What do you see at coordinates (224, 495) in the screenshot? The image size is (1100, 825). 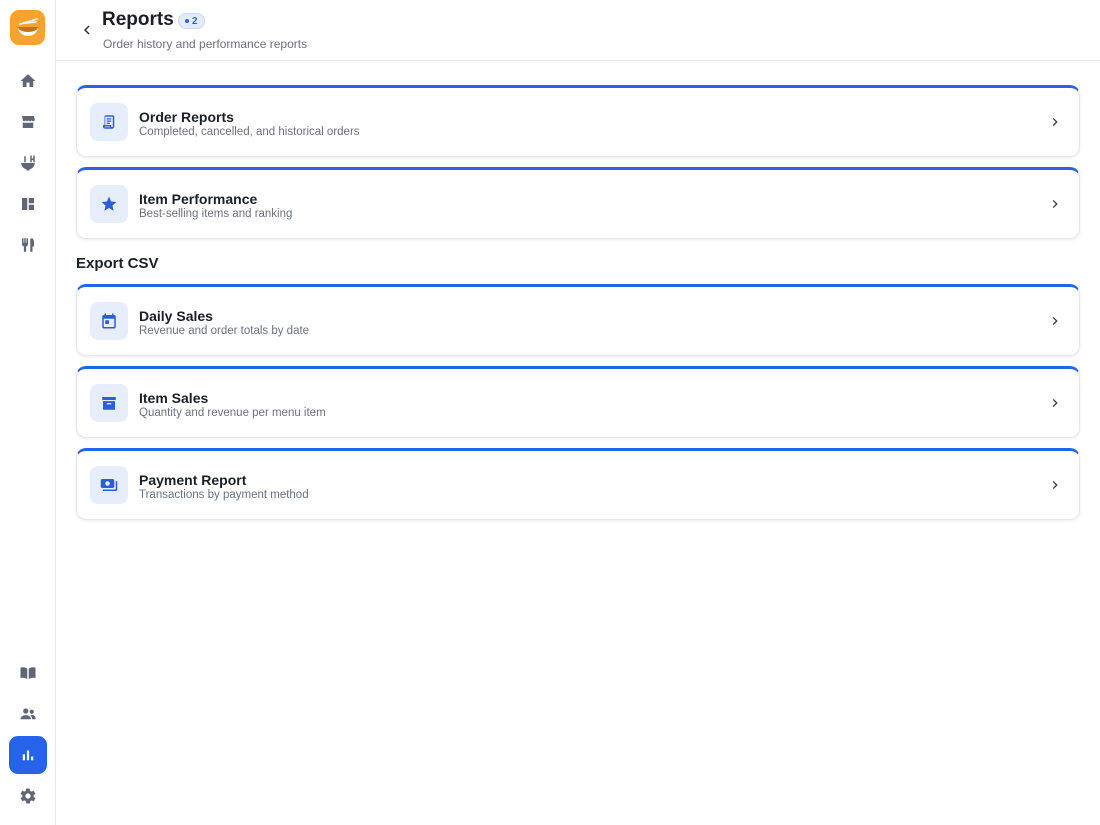 I see `card-description: Transactions by payment method` at bounding box center [224, 495].